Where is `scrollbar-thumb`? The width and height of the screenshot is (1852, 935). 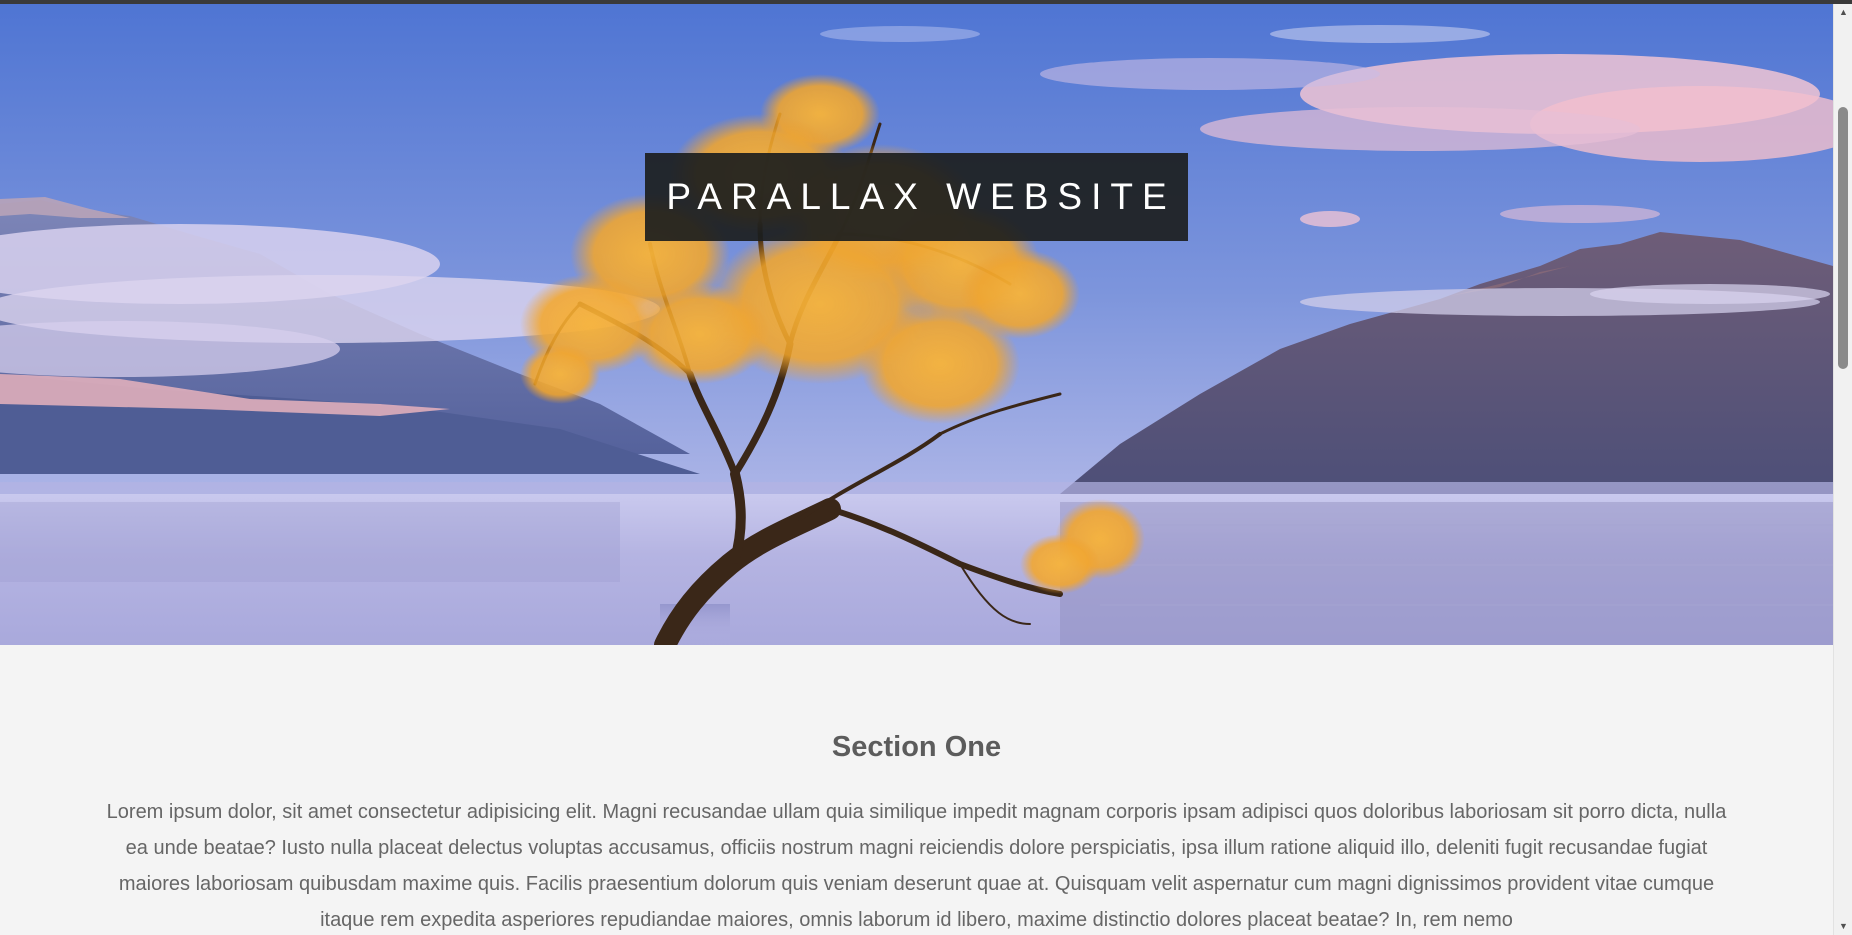 scrollbar-thumb is located at coordinates (1843, 238).